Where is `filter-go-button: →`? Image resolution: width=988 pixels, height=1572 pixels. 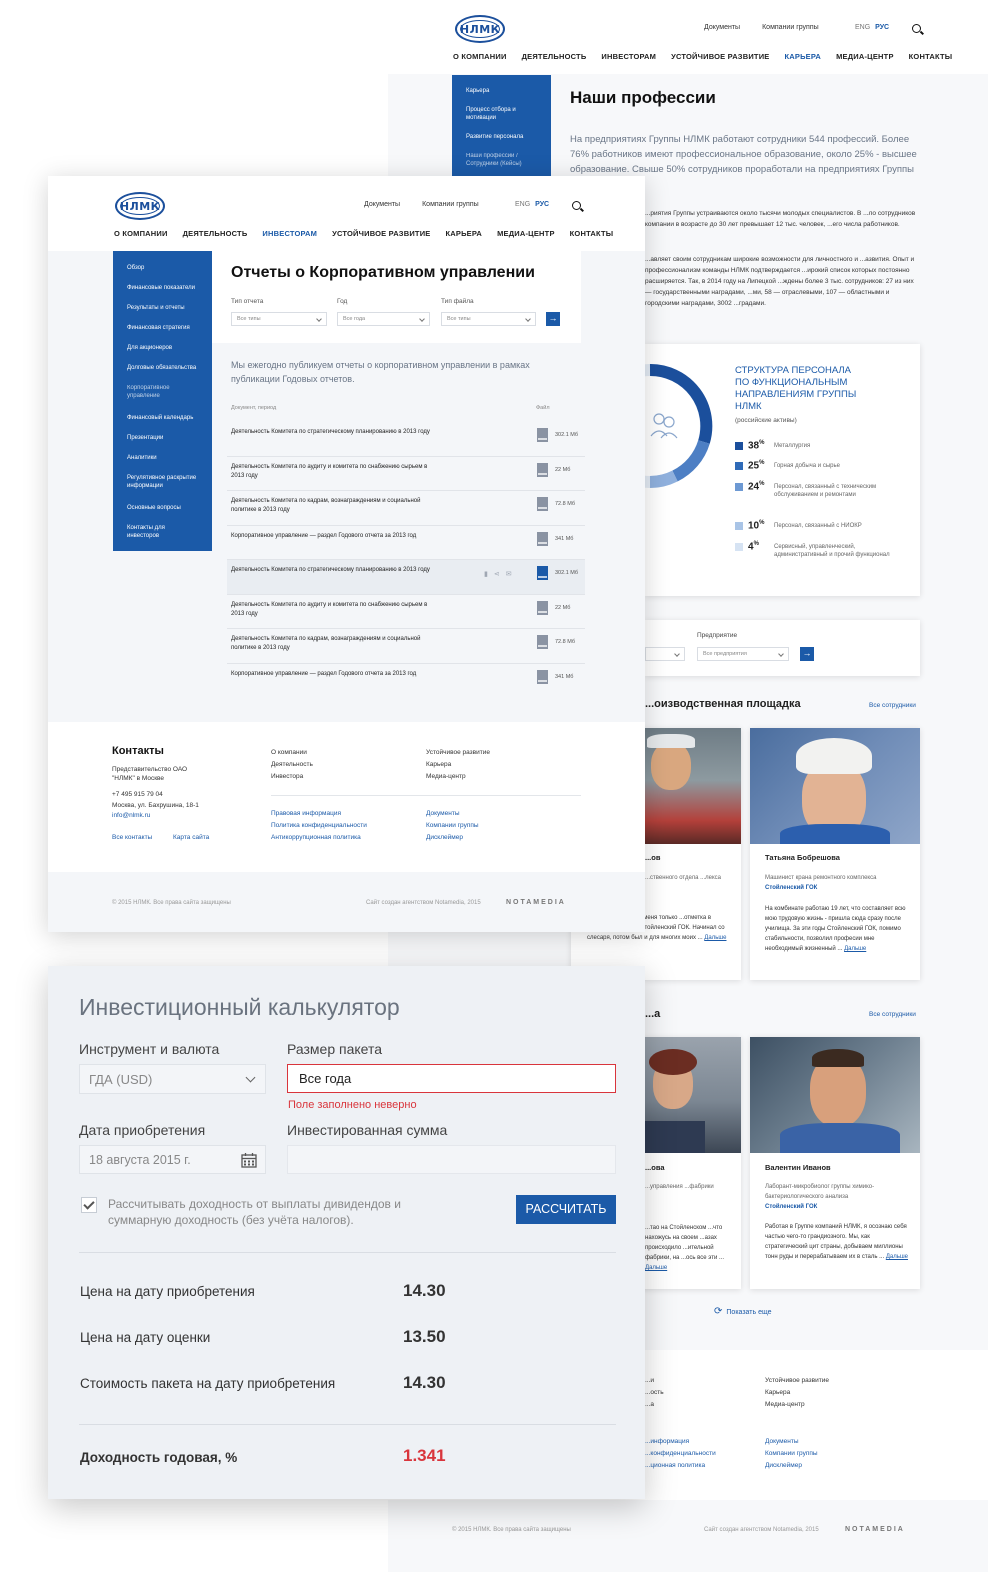
filter-go-button: → is located at coordinates (807, 654).